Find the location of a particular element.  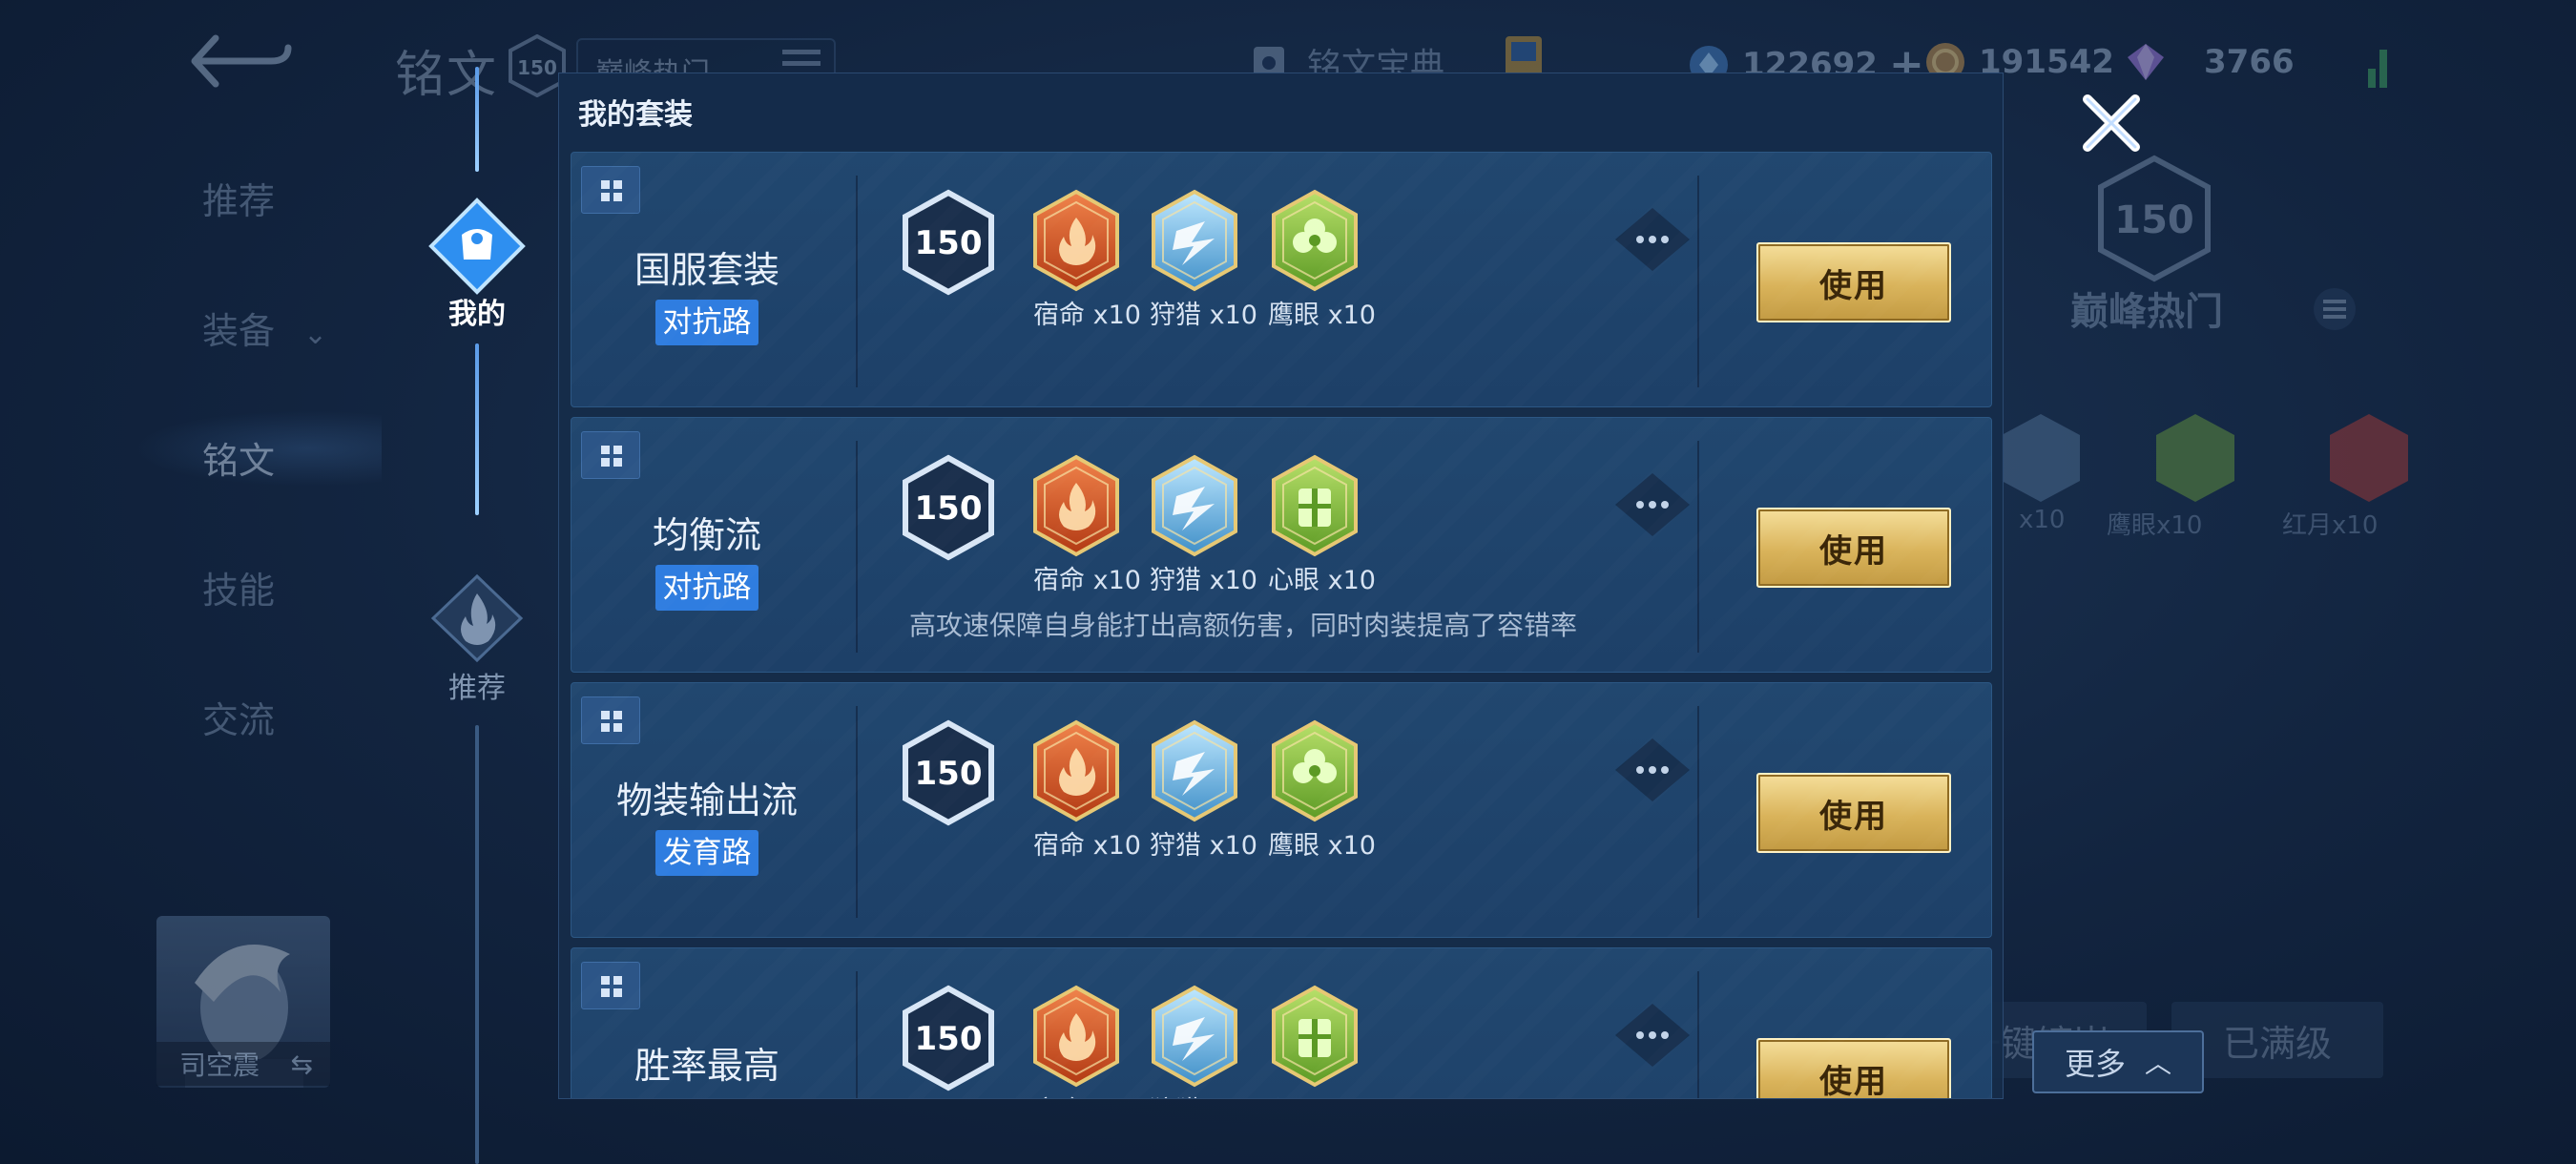

my-sets-tab: 我的 is located at coordinates (477, 311).